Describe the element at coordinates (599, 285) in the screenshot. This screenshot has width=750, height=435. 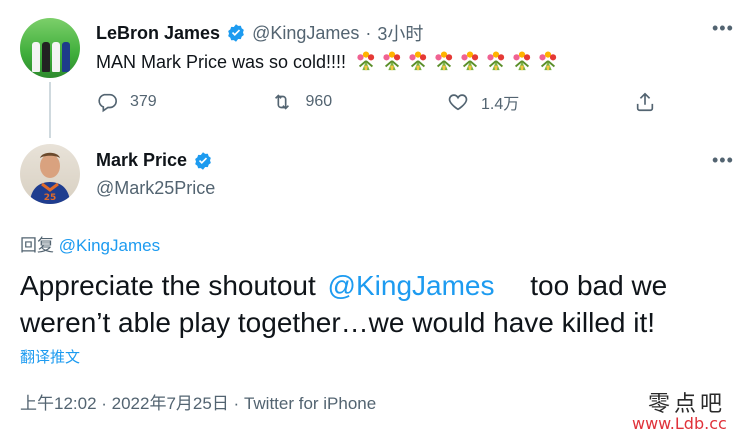
I see `tweet2-text-end: too bad we` at that location.